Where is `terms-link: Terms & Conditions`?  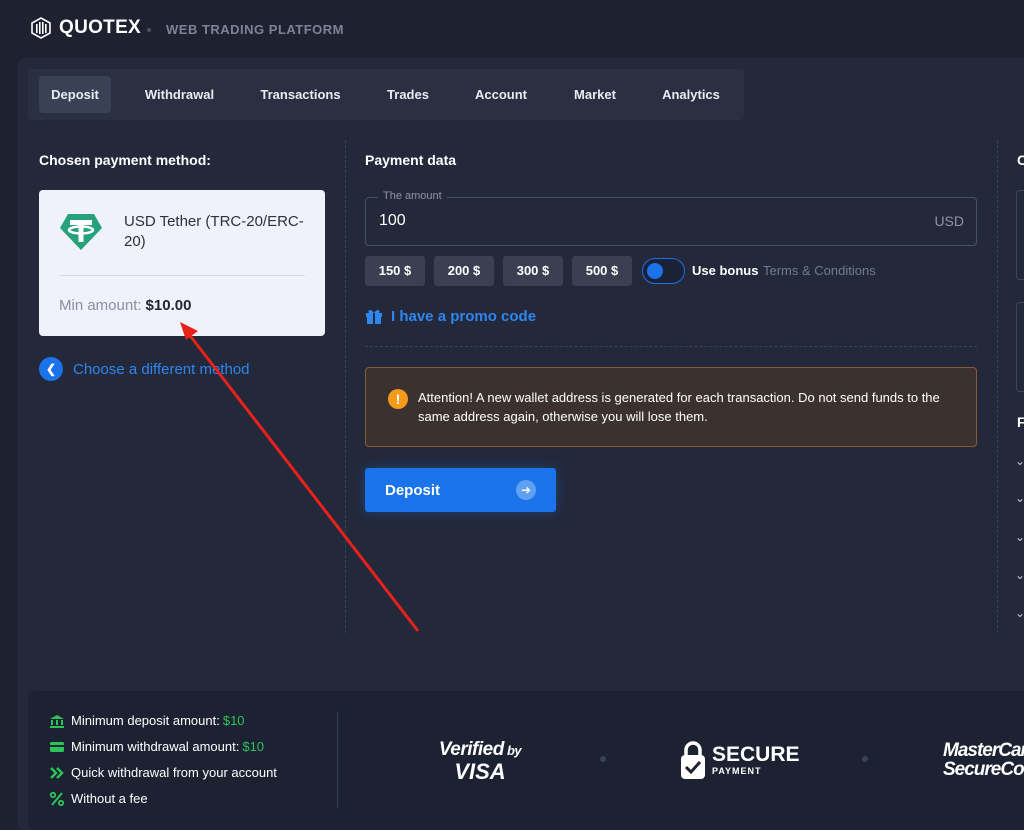 terms-link: Terms & Conditions is located at coordinates (819, 270).